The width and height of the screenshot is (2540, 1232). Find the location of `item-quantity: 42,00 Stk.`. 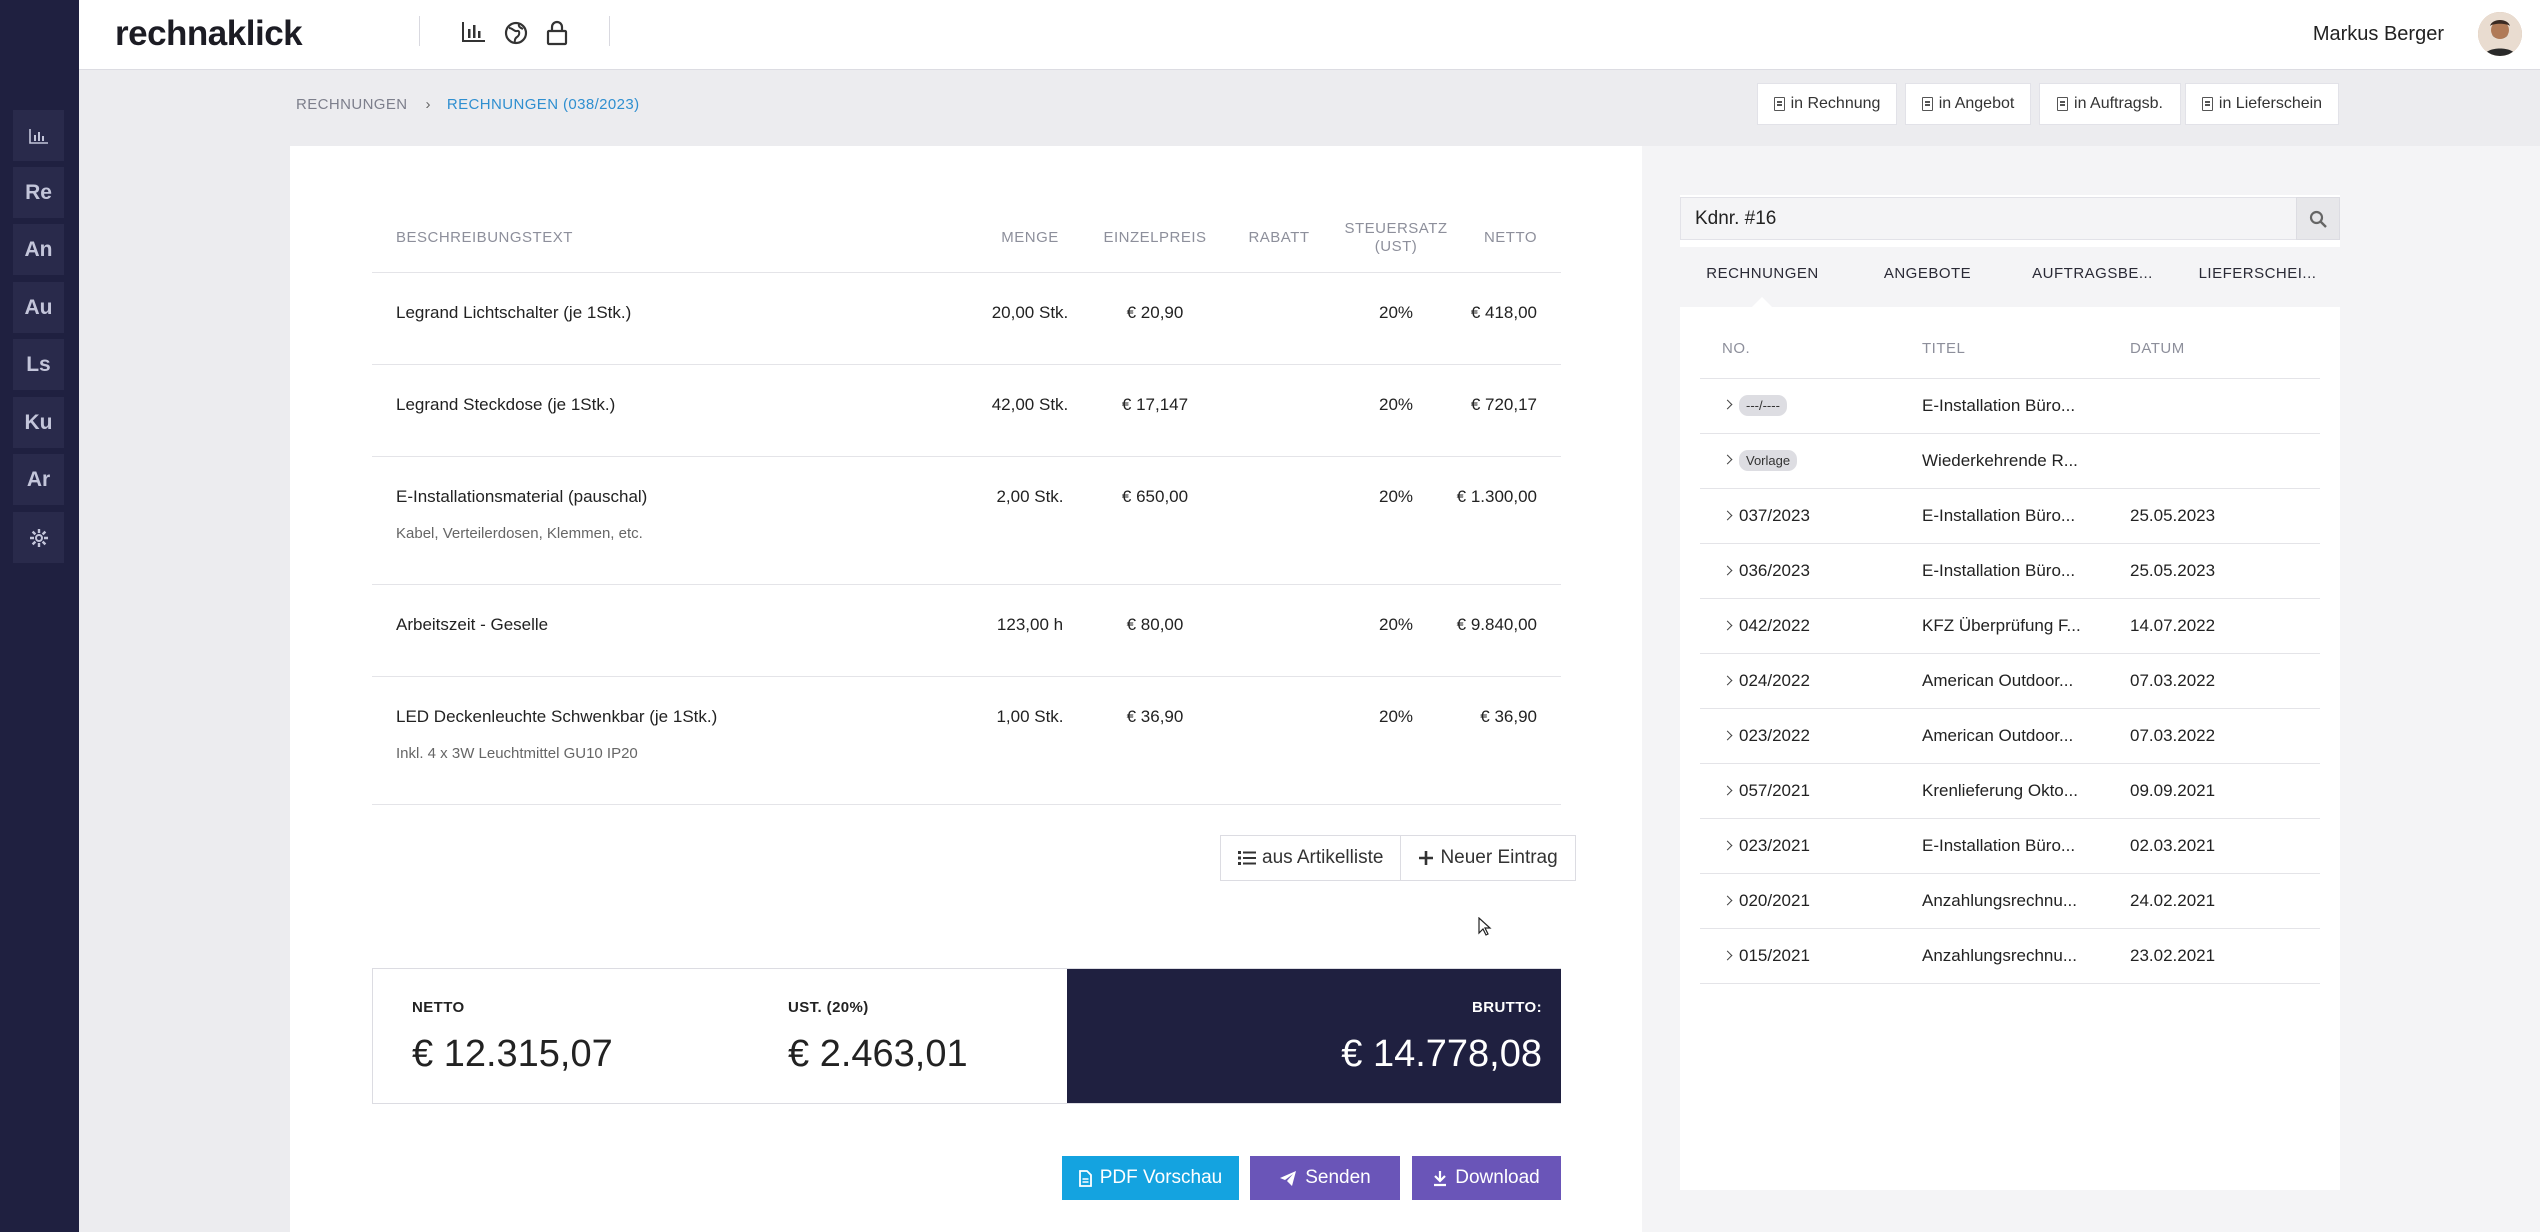

item-quantity: 42,00 Stk. is located at coordinates (1030, 410).